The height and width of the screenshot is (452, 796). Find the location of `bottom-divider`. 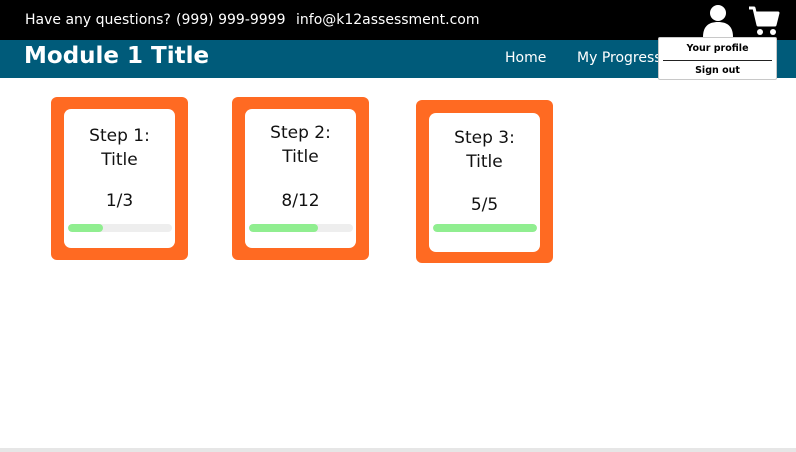

bottom-divider is located at coordinates (398, 450).